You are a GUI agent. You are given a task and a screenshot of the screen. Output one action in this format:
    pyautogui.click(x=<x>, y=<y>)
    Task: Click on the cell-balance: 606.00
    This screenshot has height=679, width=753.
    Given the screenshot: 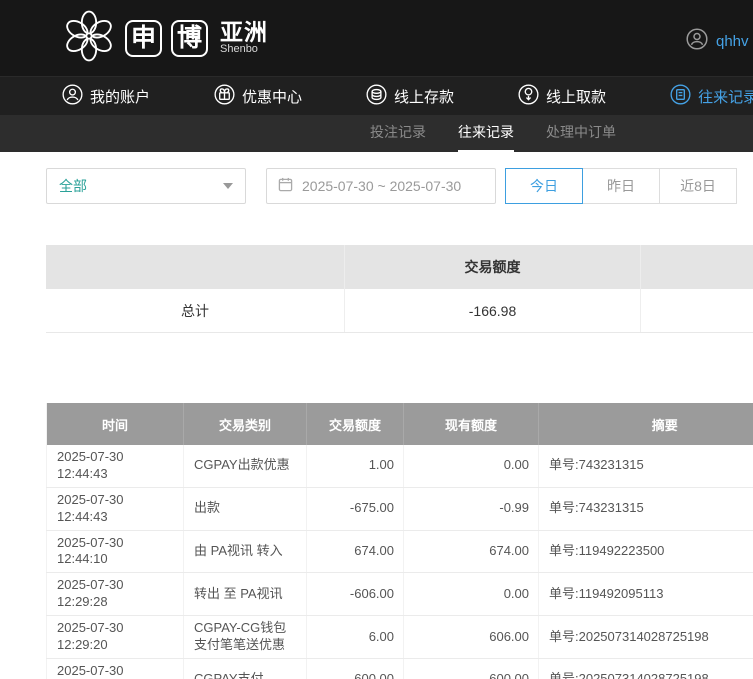 What is the action you would take?
    pyautogui.click(x=471, y=637)
    